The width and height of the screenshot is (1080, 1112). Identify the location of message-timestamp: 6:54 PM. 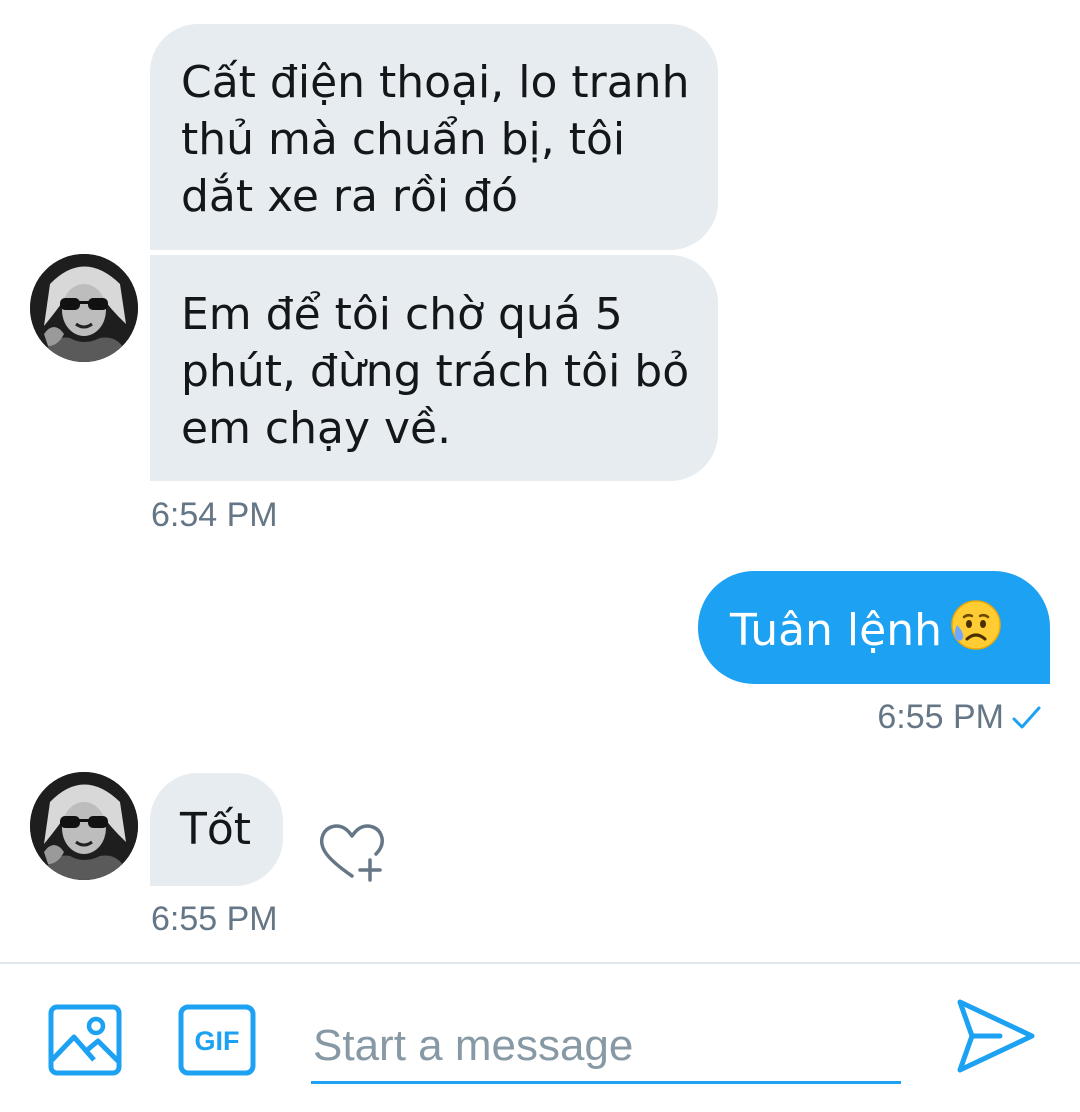
(214, 515).